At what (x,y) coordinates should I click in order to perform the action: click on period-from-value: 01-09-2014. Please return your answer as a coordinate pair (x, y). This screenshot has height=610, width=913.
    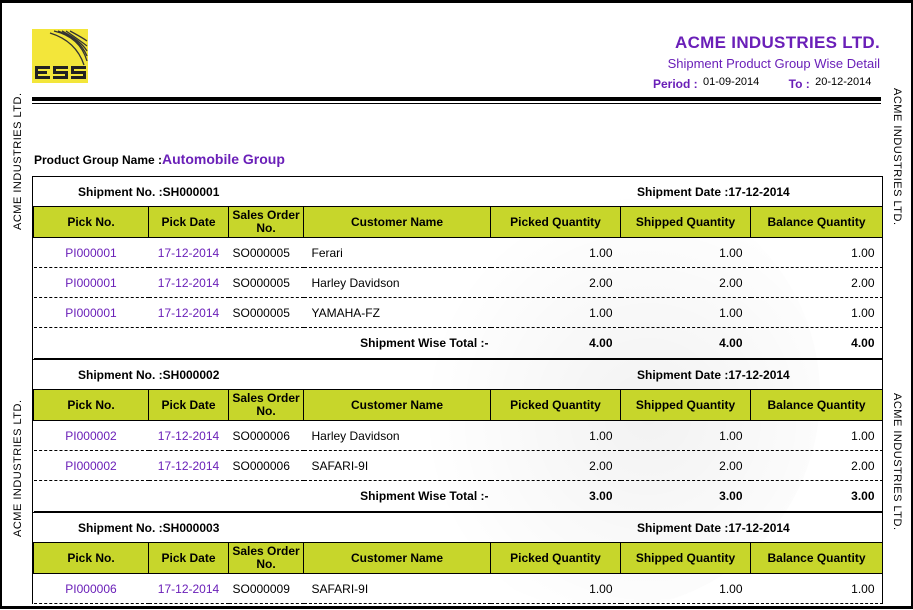
    Looking at the image, I should click on (731, 82).